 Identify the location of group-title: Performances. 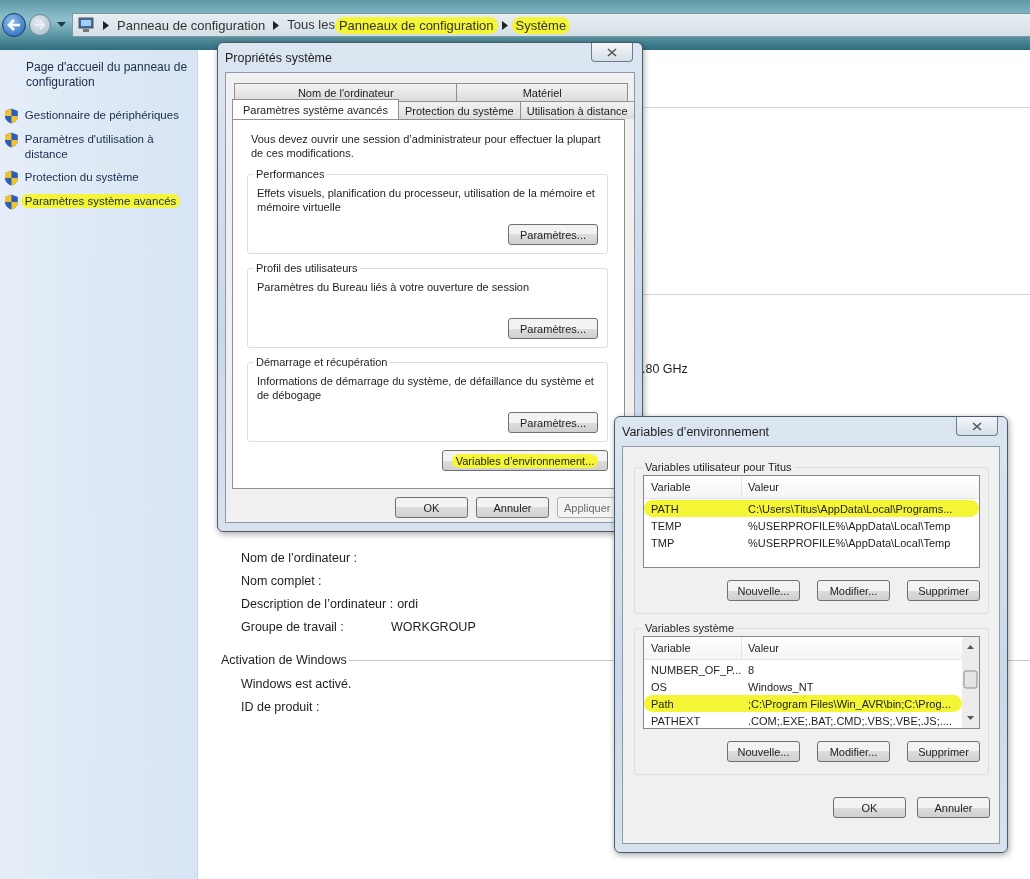
(290, 174).